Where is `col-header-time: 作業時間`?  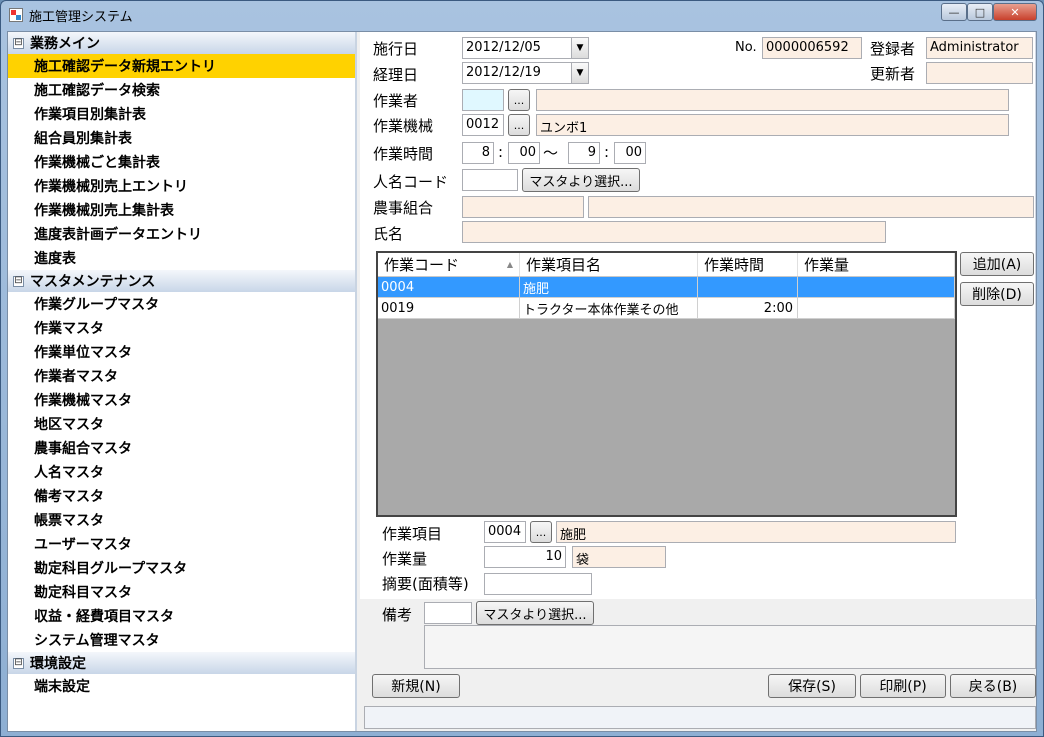 col-header-time: 作業時間 is located at coordinates (748, 264).